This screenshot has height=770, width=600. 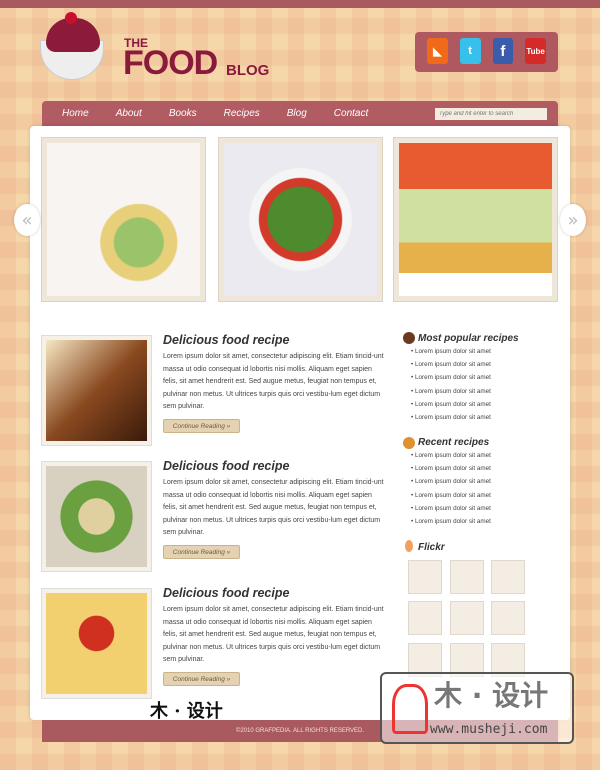 I want to click on slide-image-greek-salad, so click(x=300, y=219).